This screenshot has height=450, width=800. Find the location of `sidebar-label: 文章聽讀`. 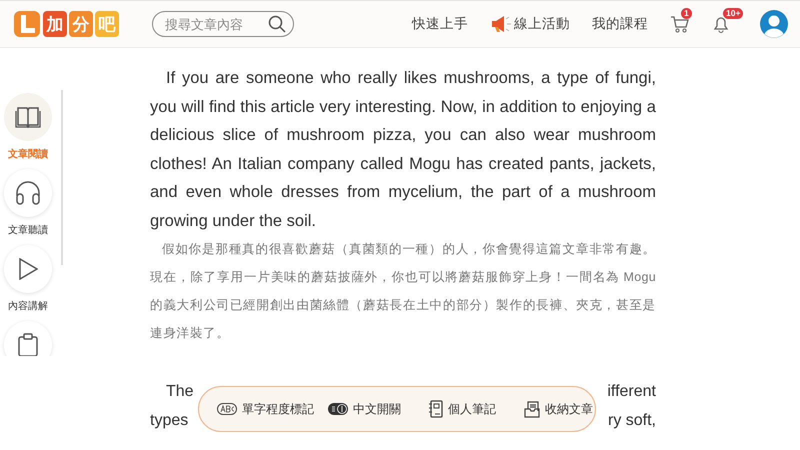

sidebar-label: 文章聽讀 is located at coordinates (28, 230).